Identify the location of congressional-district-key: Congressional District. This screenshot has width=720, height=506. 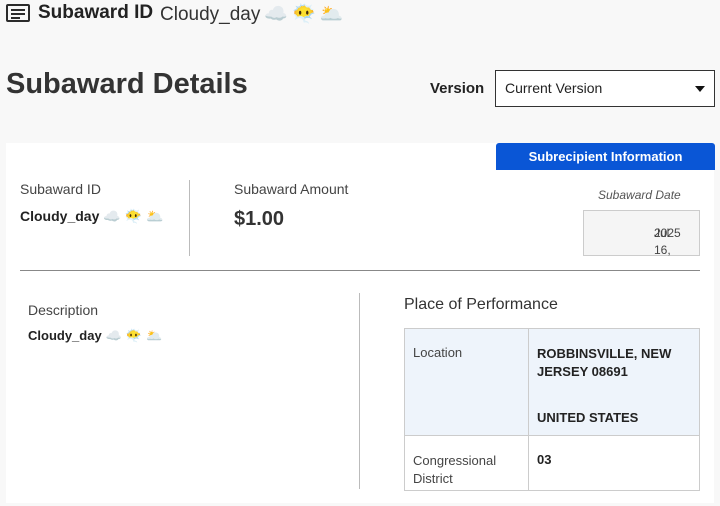
(466, 463).